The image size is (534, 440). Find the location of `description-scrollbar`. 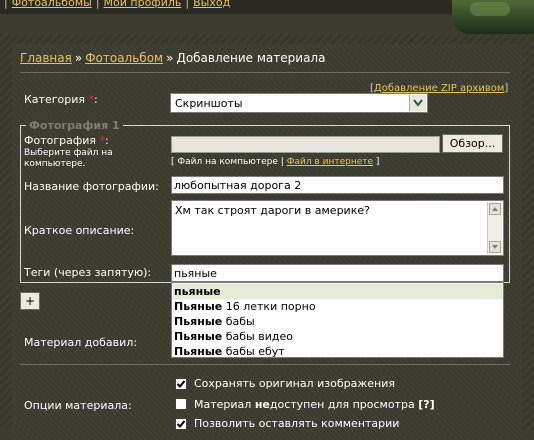

description-scrollbar is located at coordinates (494, 228).